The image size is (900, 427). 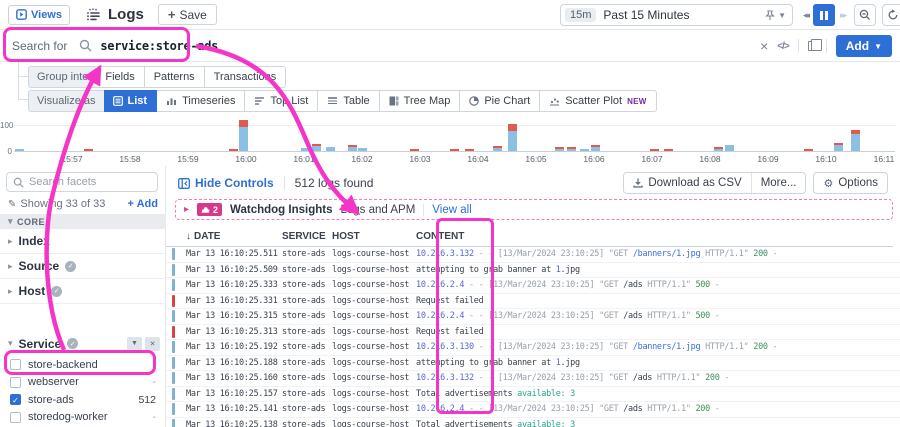 I want to click on facet-group-index: ▸ Index, so click(x=83, y=241).